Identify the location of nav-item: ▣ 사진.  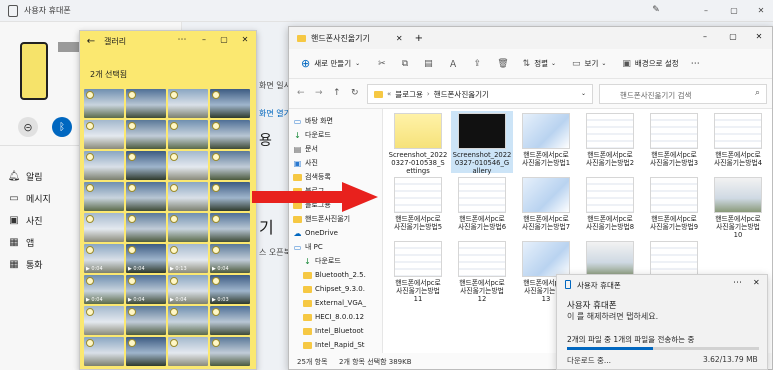
(305, 163).